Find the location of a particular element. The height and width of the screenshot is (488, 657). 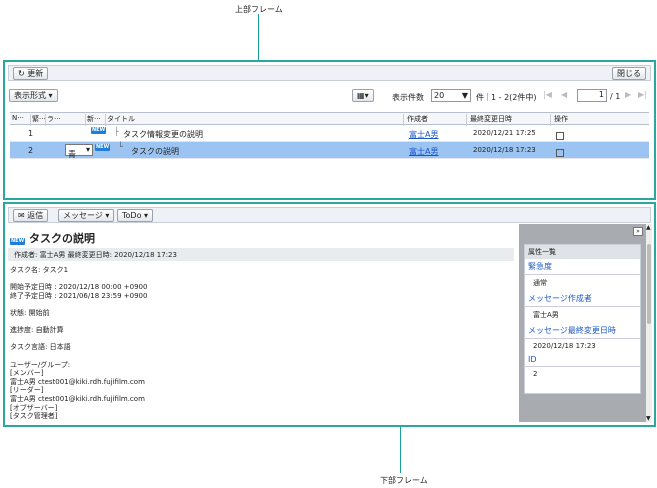

property-value: 2020/12/18 17:23 is located at coordinates (582, 346).